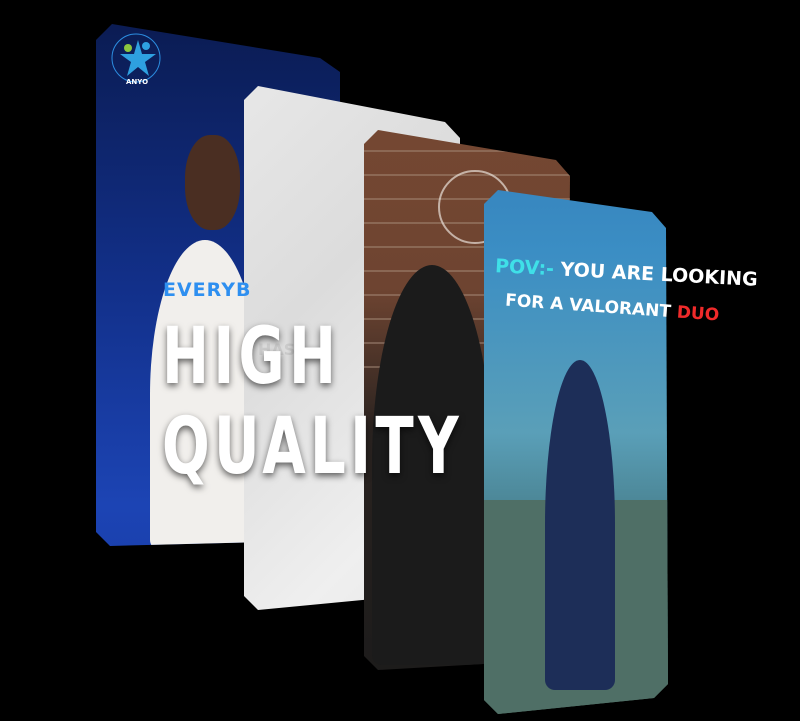 Image resolution: width=800 pixels, height=721 pixels. Describe the element at coordinates (136, 58) in the screenshot. I see `anyo-logo-icon` at that location.